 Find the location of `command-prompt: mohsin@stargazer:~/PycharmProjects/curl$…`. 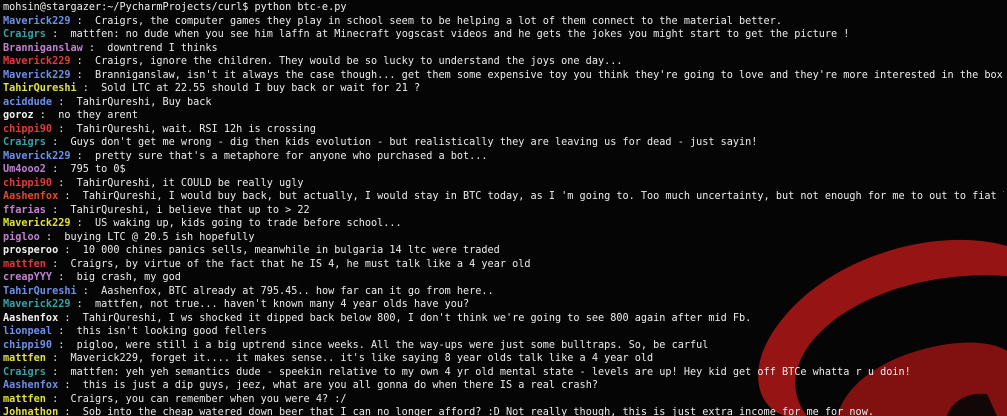

command-prompt: mohsin@stargazer:~/PycharmProjects/curl$… is located at coordinates (175, 7).